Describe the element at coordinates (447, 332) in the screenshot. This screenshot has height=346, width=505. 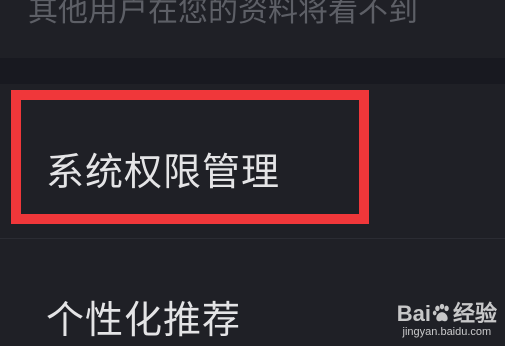
I see `watermark-url: jingyan.baidu.com` at that location.